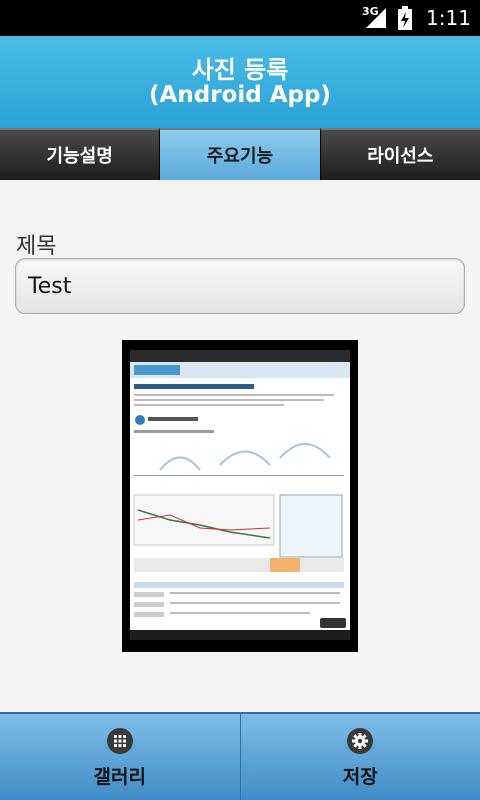  Describe the element at coordinates (360, 741) in the screenshot. I see `gear-icon` at that location.